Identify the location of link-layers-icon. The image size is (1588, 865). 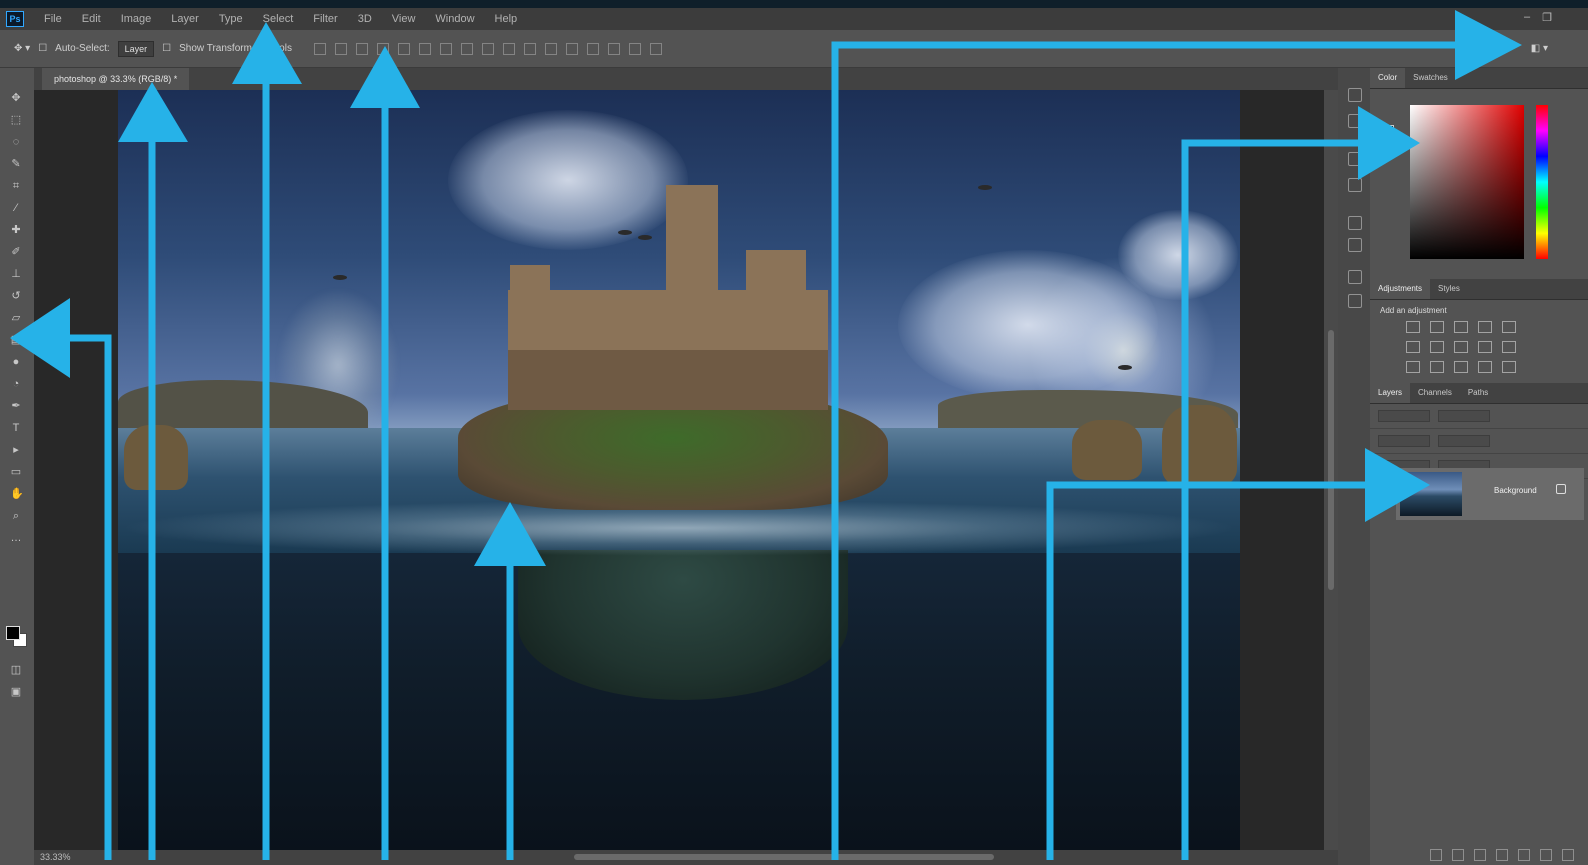
(1436, 855).